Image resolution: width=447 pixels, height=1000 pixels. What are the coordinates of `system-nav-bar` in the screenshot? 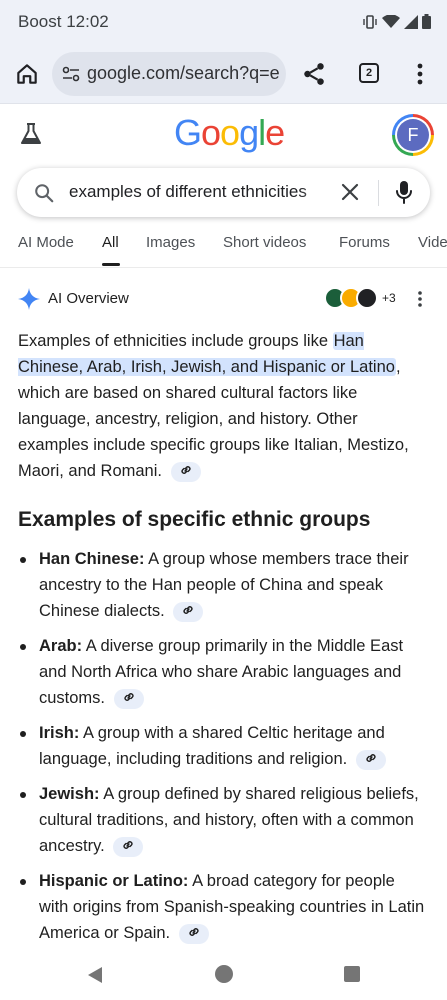 It's located at (223, 975).